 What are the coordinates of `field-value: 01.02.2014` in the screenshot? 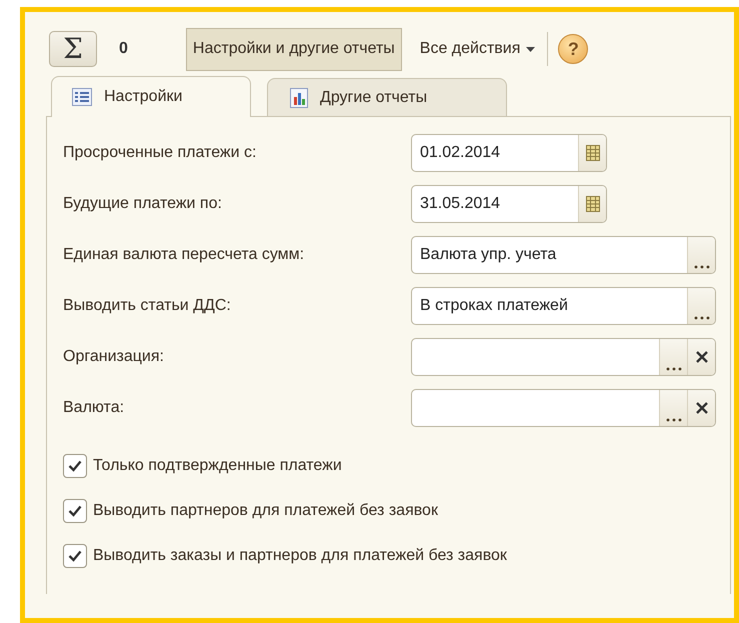 It's located at (460, 152).